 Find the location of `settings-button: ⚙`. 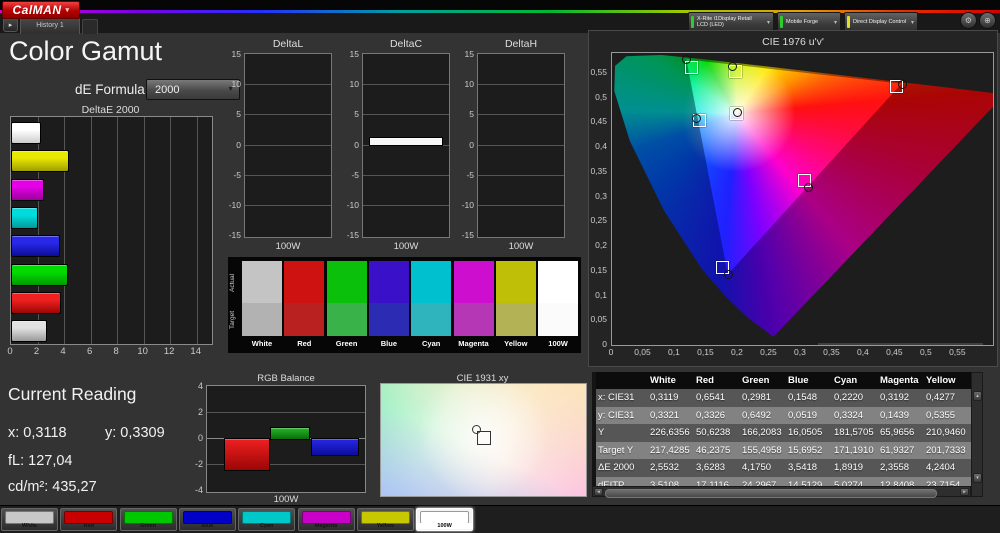

settings-button: ⚙ is located at coordinates (968, 20).